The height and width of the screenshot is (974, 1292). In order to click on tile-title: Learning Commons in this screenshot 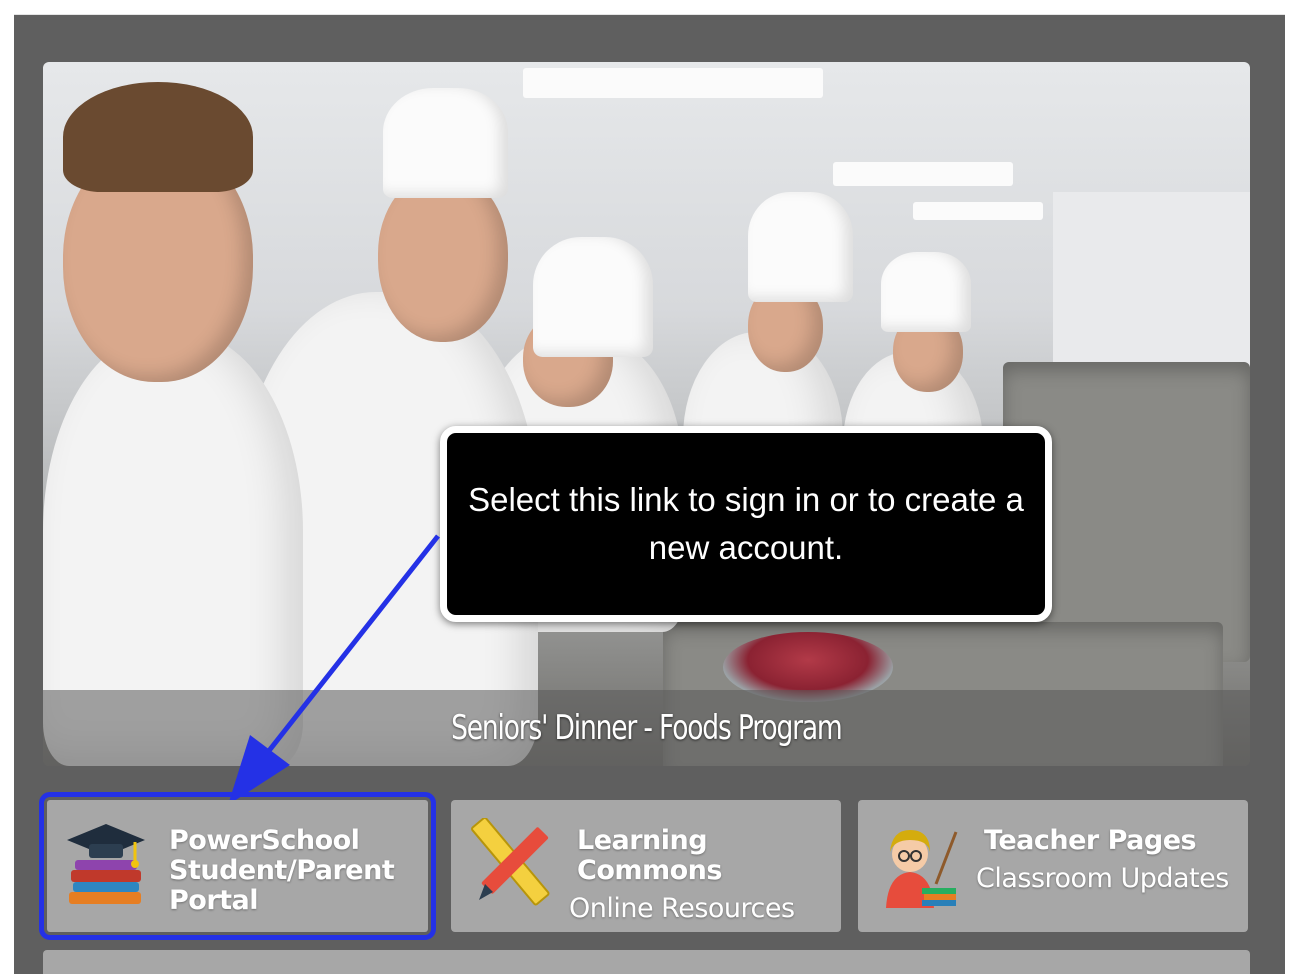, I will do `click(649, 855)`.